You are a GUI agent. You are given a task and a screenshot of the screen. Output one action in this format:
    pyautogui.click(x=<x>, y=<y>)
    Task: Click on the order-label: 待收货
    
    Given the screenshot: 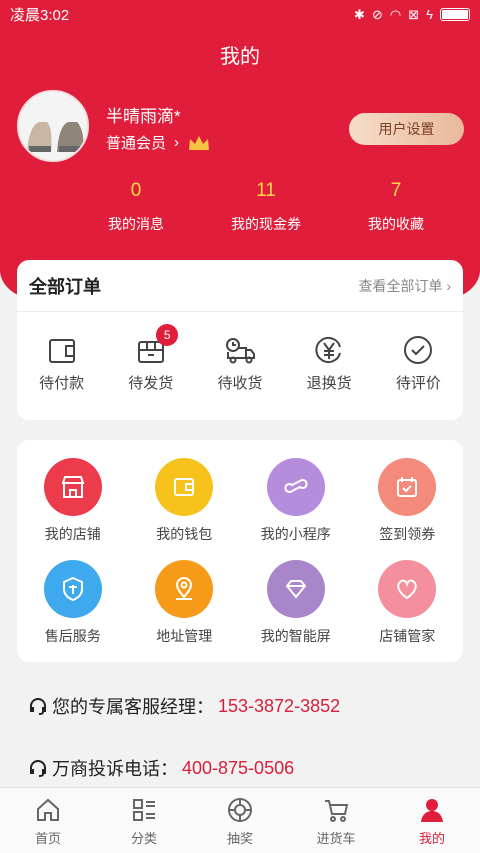 What is the action you would take?
    pyautogui.click(x=240, y=383)
    